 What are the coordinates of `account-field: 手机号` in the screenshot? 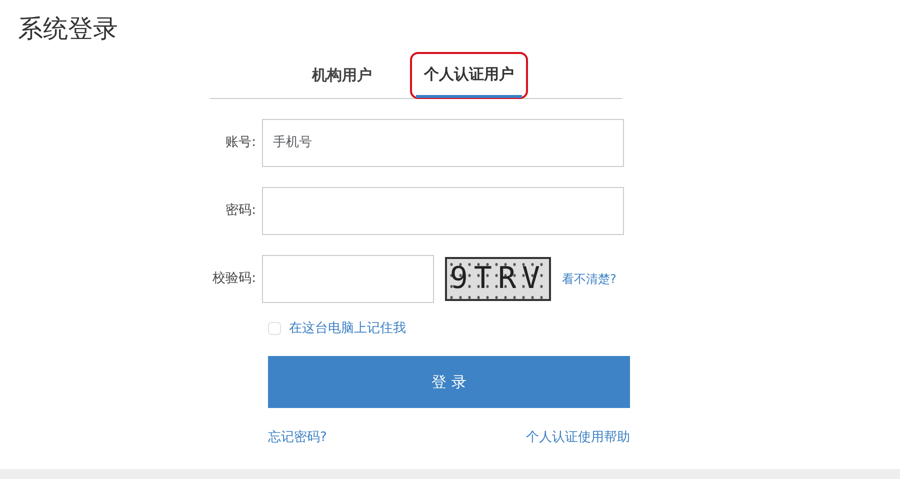 It's located at (443, 142).